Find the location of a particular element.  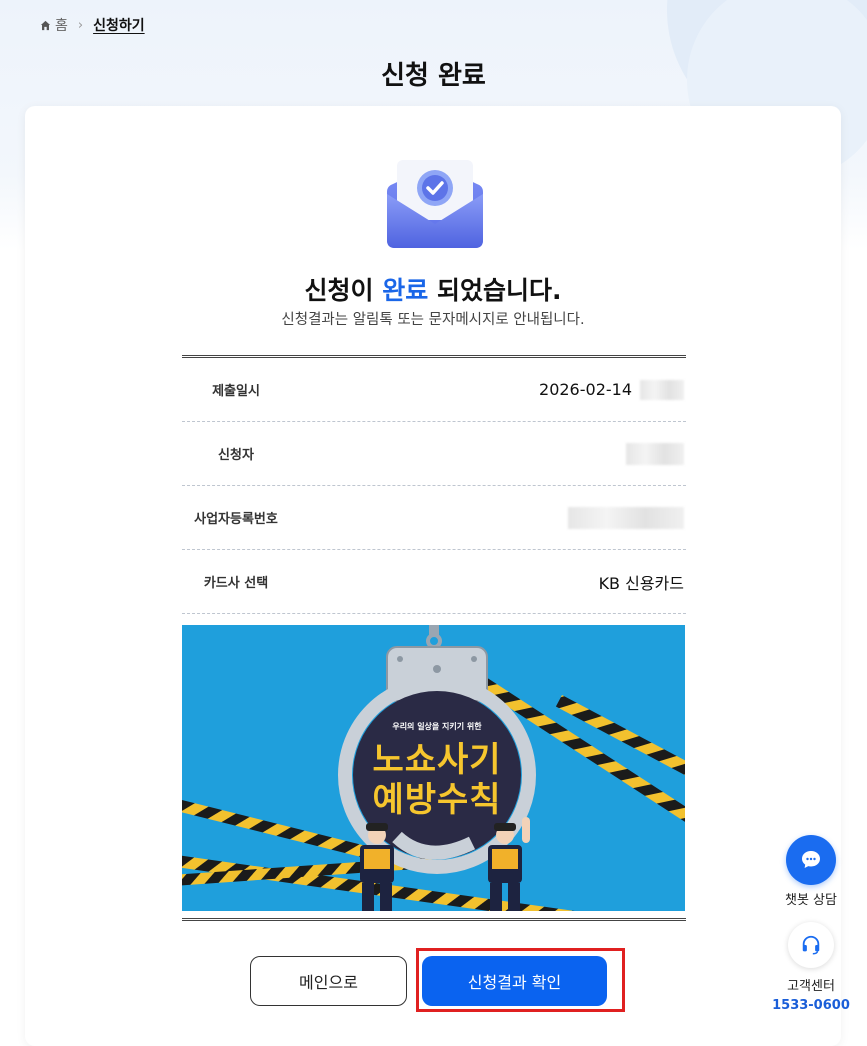

completion-subtitle: 신청결과는 알림톡 또는 문자메시지로 안내됩니다. is located at coordinates (433, 320).